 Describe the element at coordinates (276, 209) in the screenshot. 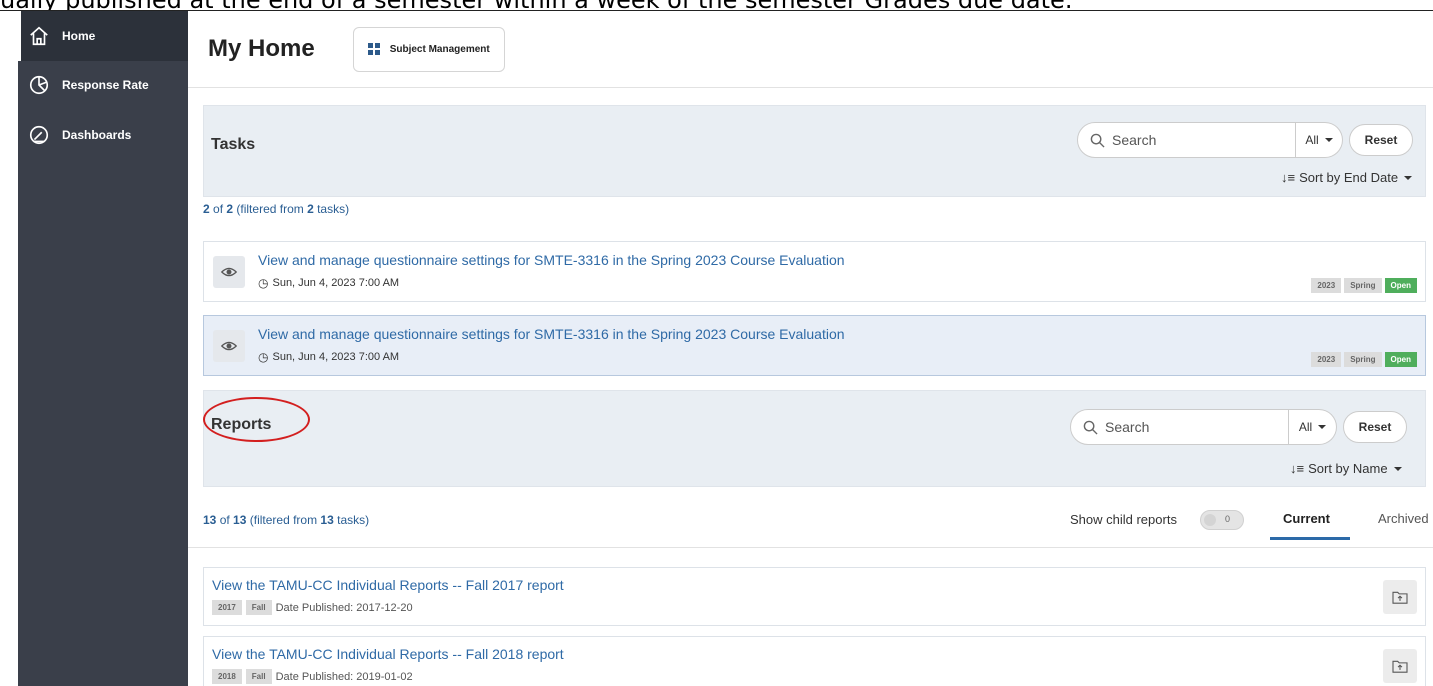

I see `tasks-count: 2 of 2 (filtered from 2 tasks)` at that location.